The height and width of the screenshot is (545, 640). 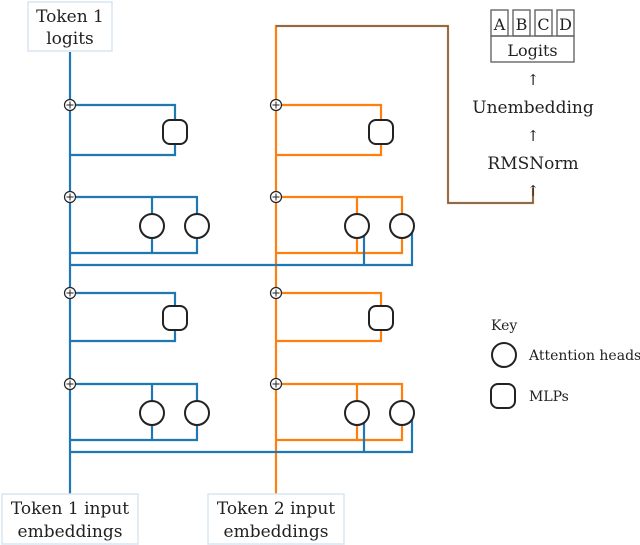 What do you see at coordinates (565, 24) in the screenshot?
I see `option-d: D` at bounding box center [565, 24].